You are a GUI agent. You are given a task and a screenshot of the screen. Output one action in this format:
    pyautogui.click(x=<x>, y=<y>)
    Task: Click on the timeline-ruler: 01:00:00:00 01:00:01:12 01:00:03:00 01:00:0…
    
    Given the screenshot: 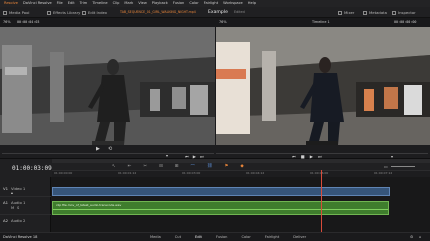 What is the action you would take?
    pyautogui.click(x=241, y=173)
    